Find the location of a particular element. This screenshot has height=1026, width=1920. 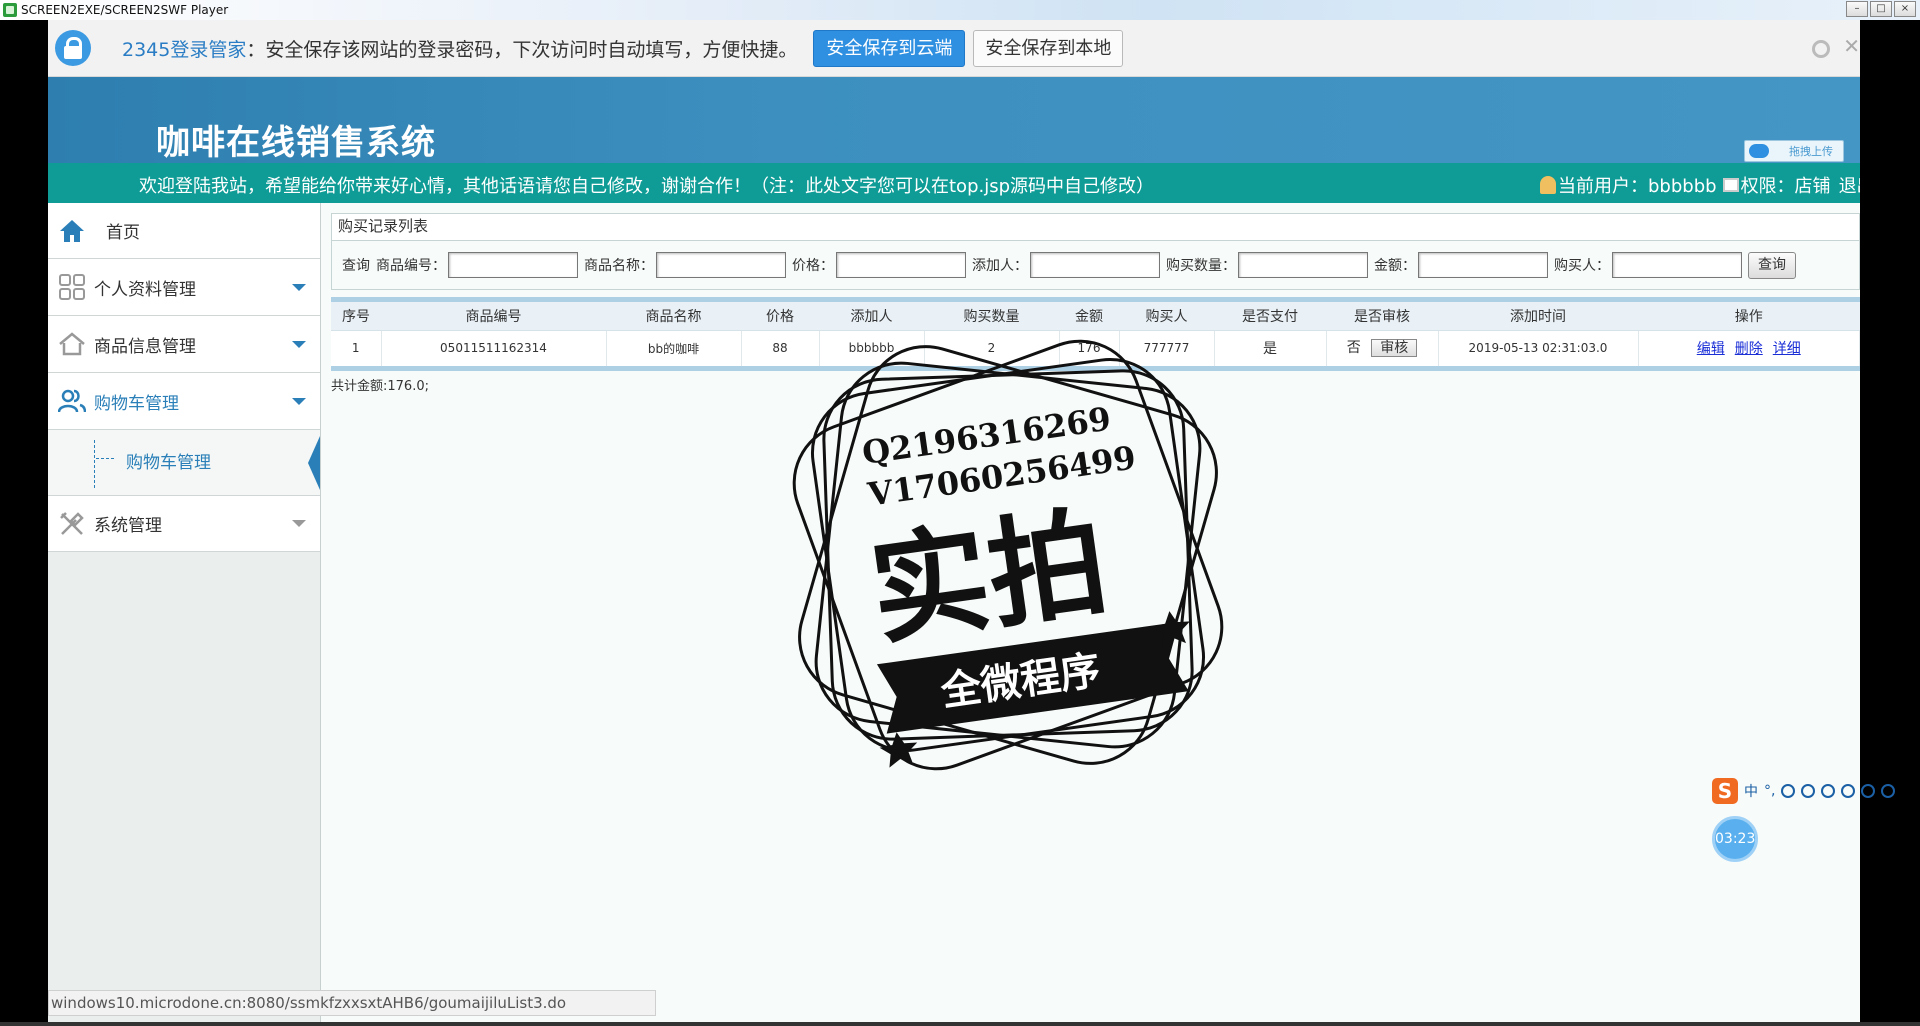

ime-toolbar: S 中 °, is located at coordinates (1816, 791).